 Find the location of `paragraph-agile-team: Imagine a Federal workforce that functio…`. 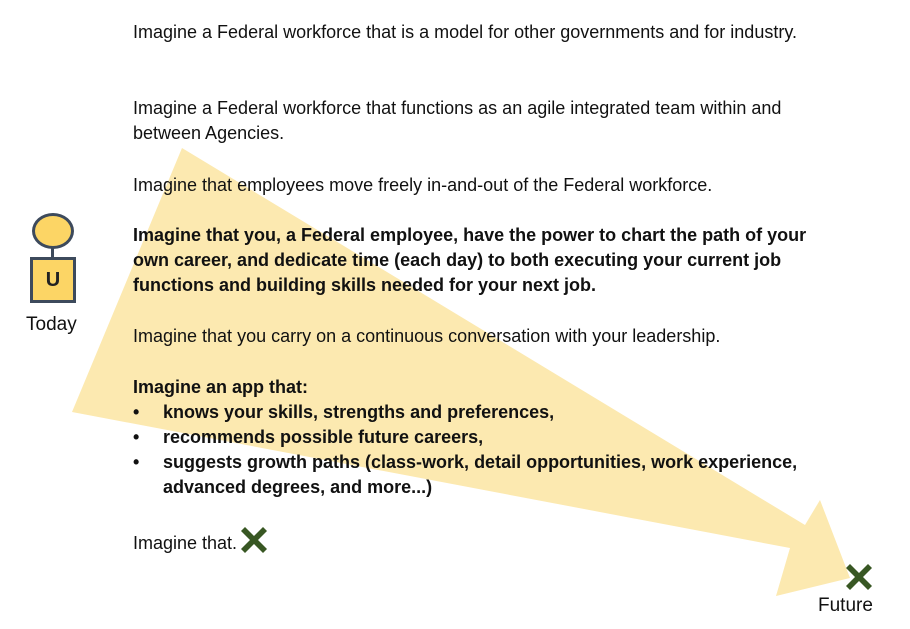

paragraph-agile-team: Imagine a Federal workforce that functio… is located at coordinates (457, 120).